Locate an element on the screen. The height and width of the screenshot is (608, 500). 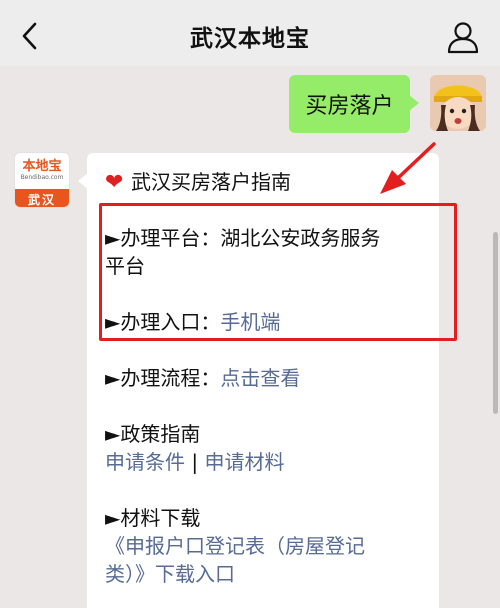
bot-logo: 本地宝 Bendibao.com is located at coordinates (42, 171).